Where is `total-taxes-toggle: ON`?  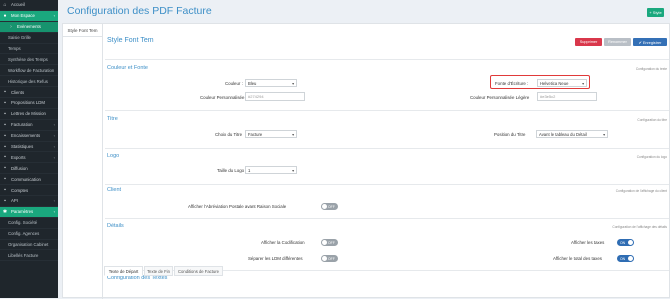
total-taxes-toggle: ON is located at coordinates (625, 258).